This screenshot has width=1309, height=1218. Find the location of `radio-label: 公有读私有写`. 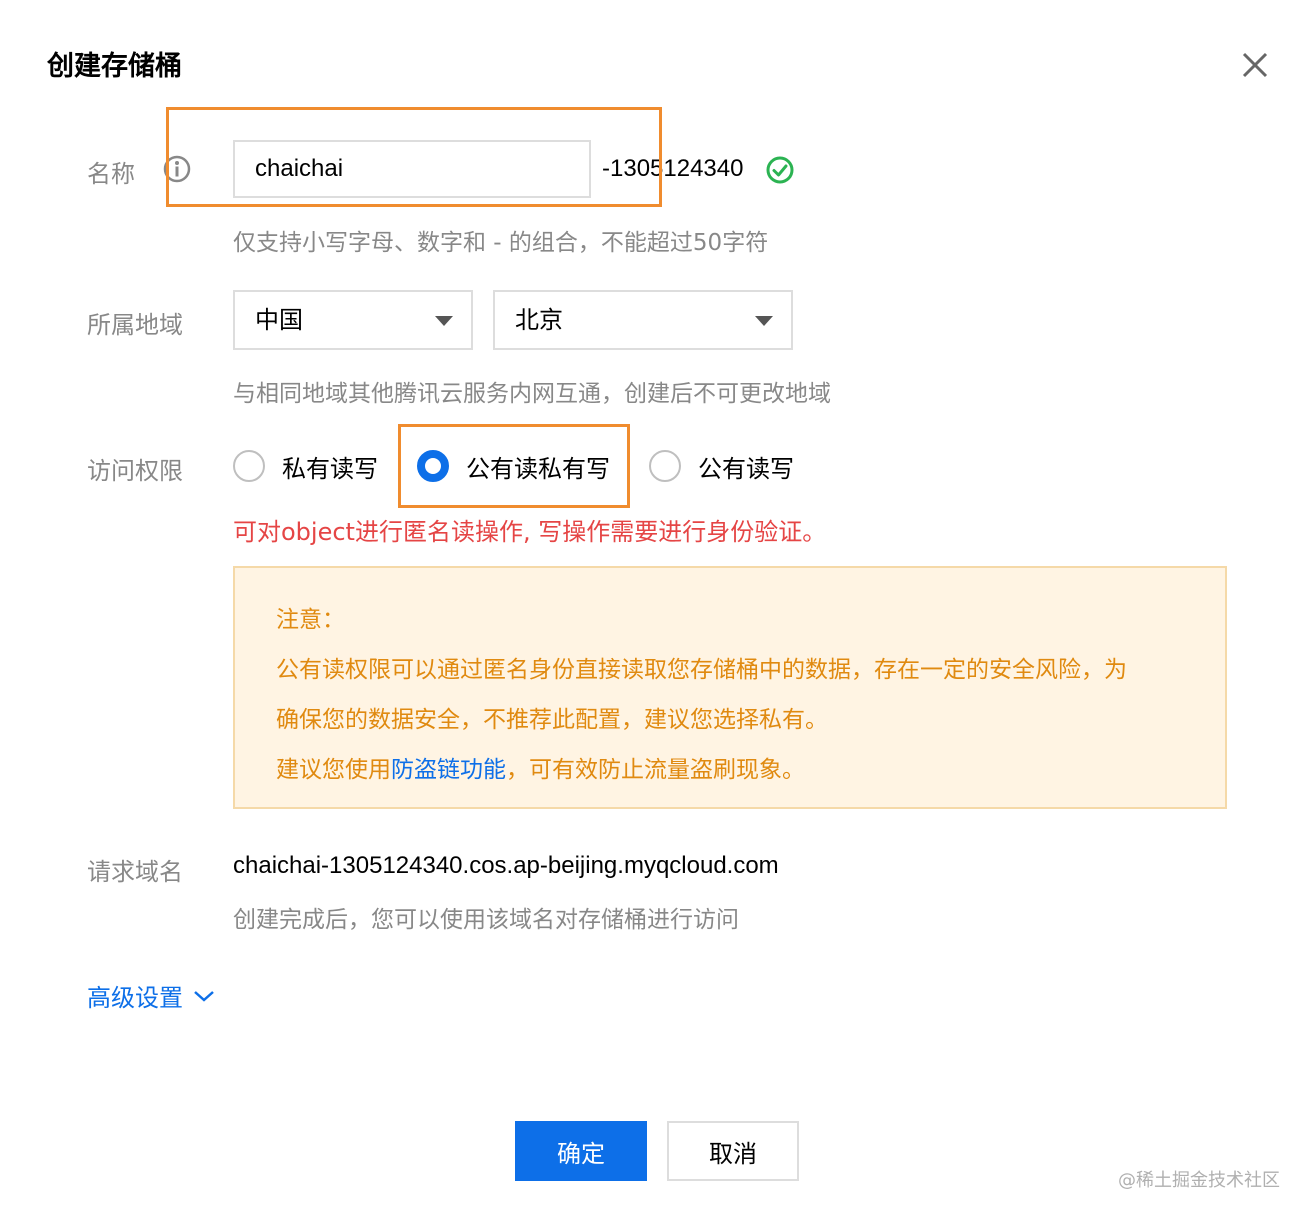

radio-label: 公有读私有写 is located at coordinates (538, 468).